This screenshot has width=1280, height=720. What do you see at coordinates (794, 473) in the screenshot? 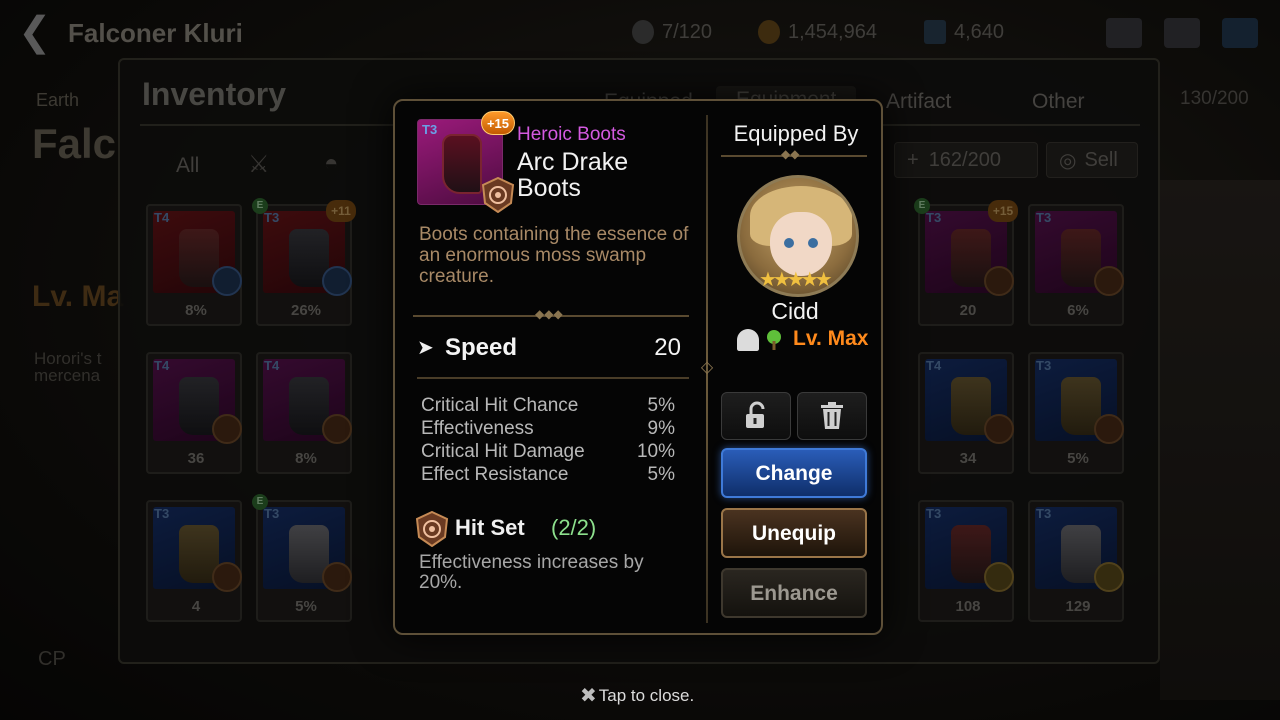
I see `change-button: Change` at bounding box center [794, 473].